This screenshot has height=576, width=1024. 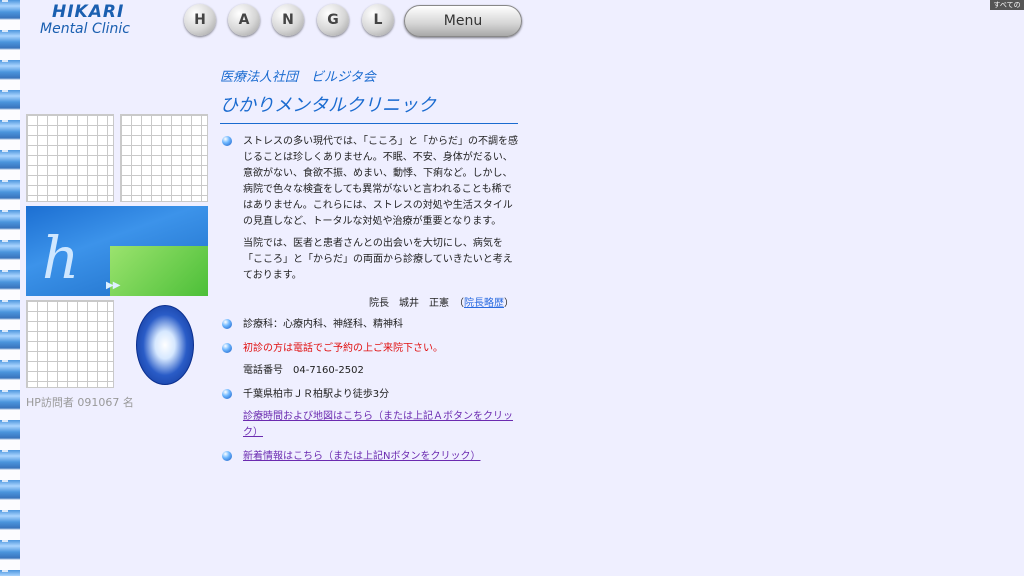 What do you see at coordinates (303, 370) in the screenshot?
I see `phone-number: 電話番号 04-7160-2502` at bounding box center [303, 370].